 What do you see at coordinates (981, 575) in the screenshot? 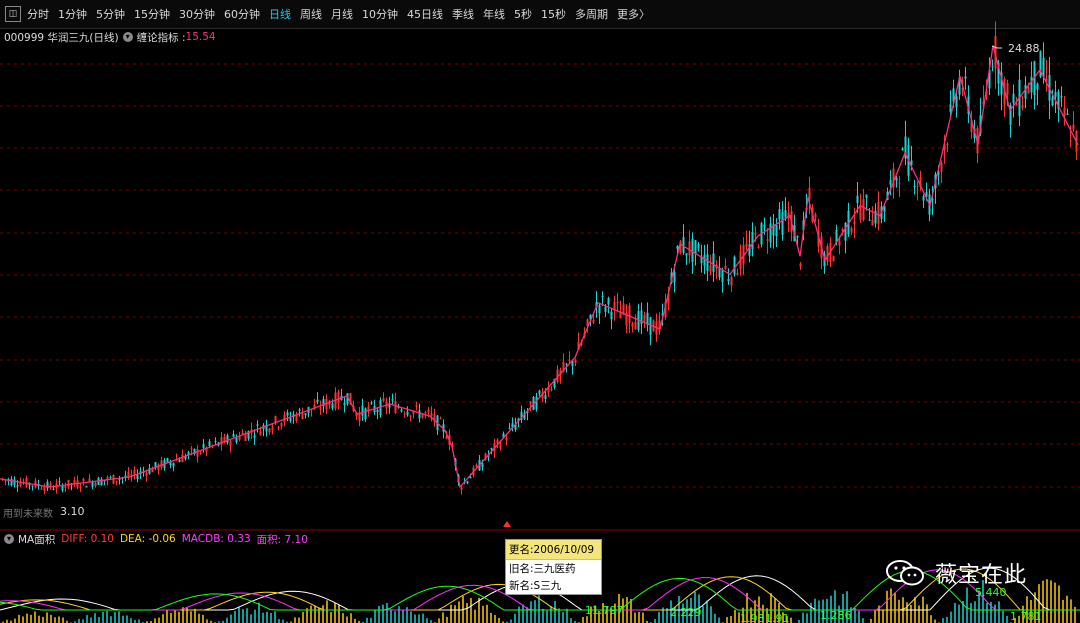
I see `watermark-text: 薇宝在此` at bounding box center [981, 575].